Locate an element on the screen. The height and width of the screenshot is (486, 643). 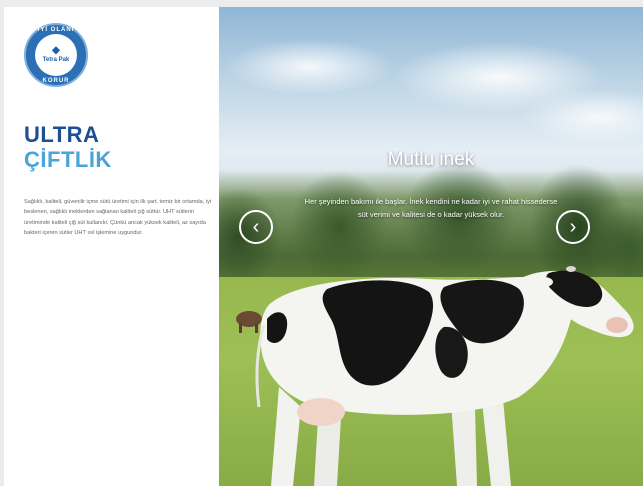
distant-cow-shape is located at coordinates (249, 322).